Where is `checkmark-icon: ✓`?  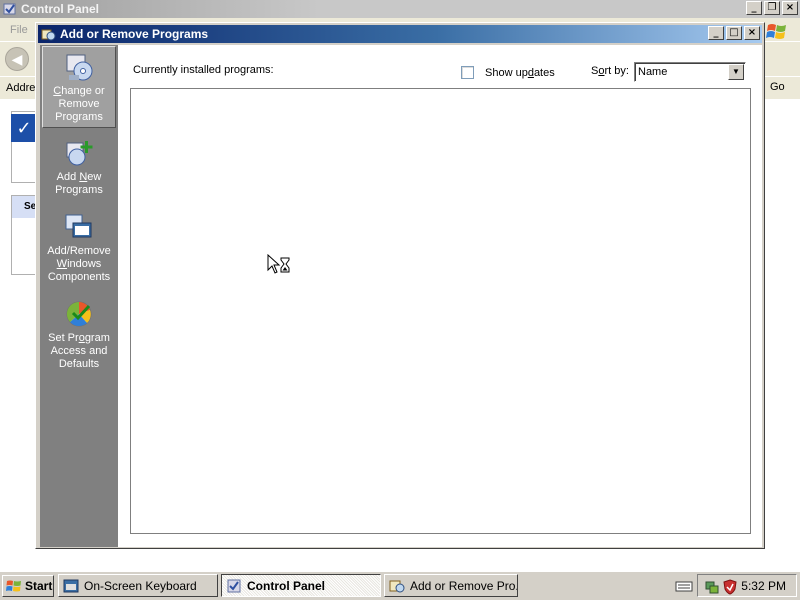
checkmark-icon: ✓ is located at coordinates (24, 128).